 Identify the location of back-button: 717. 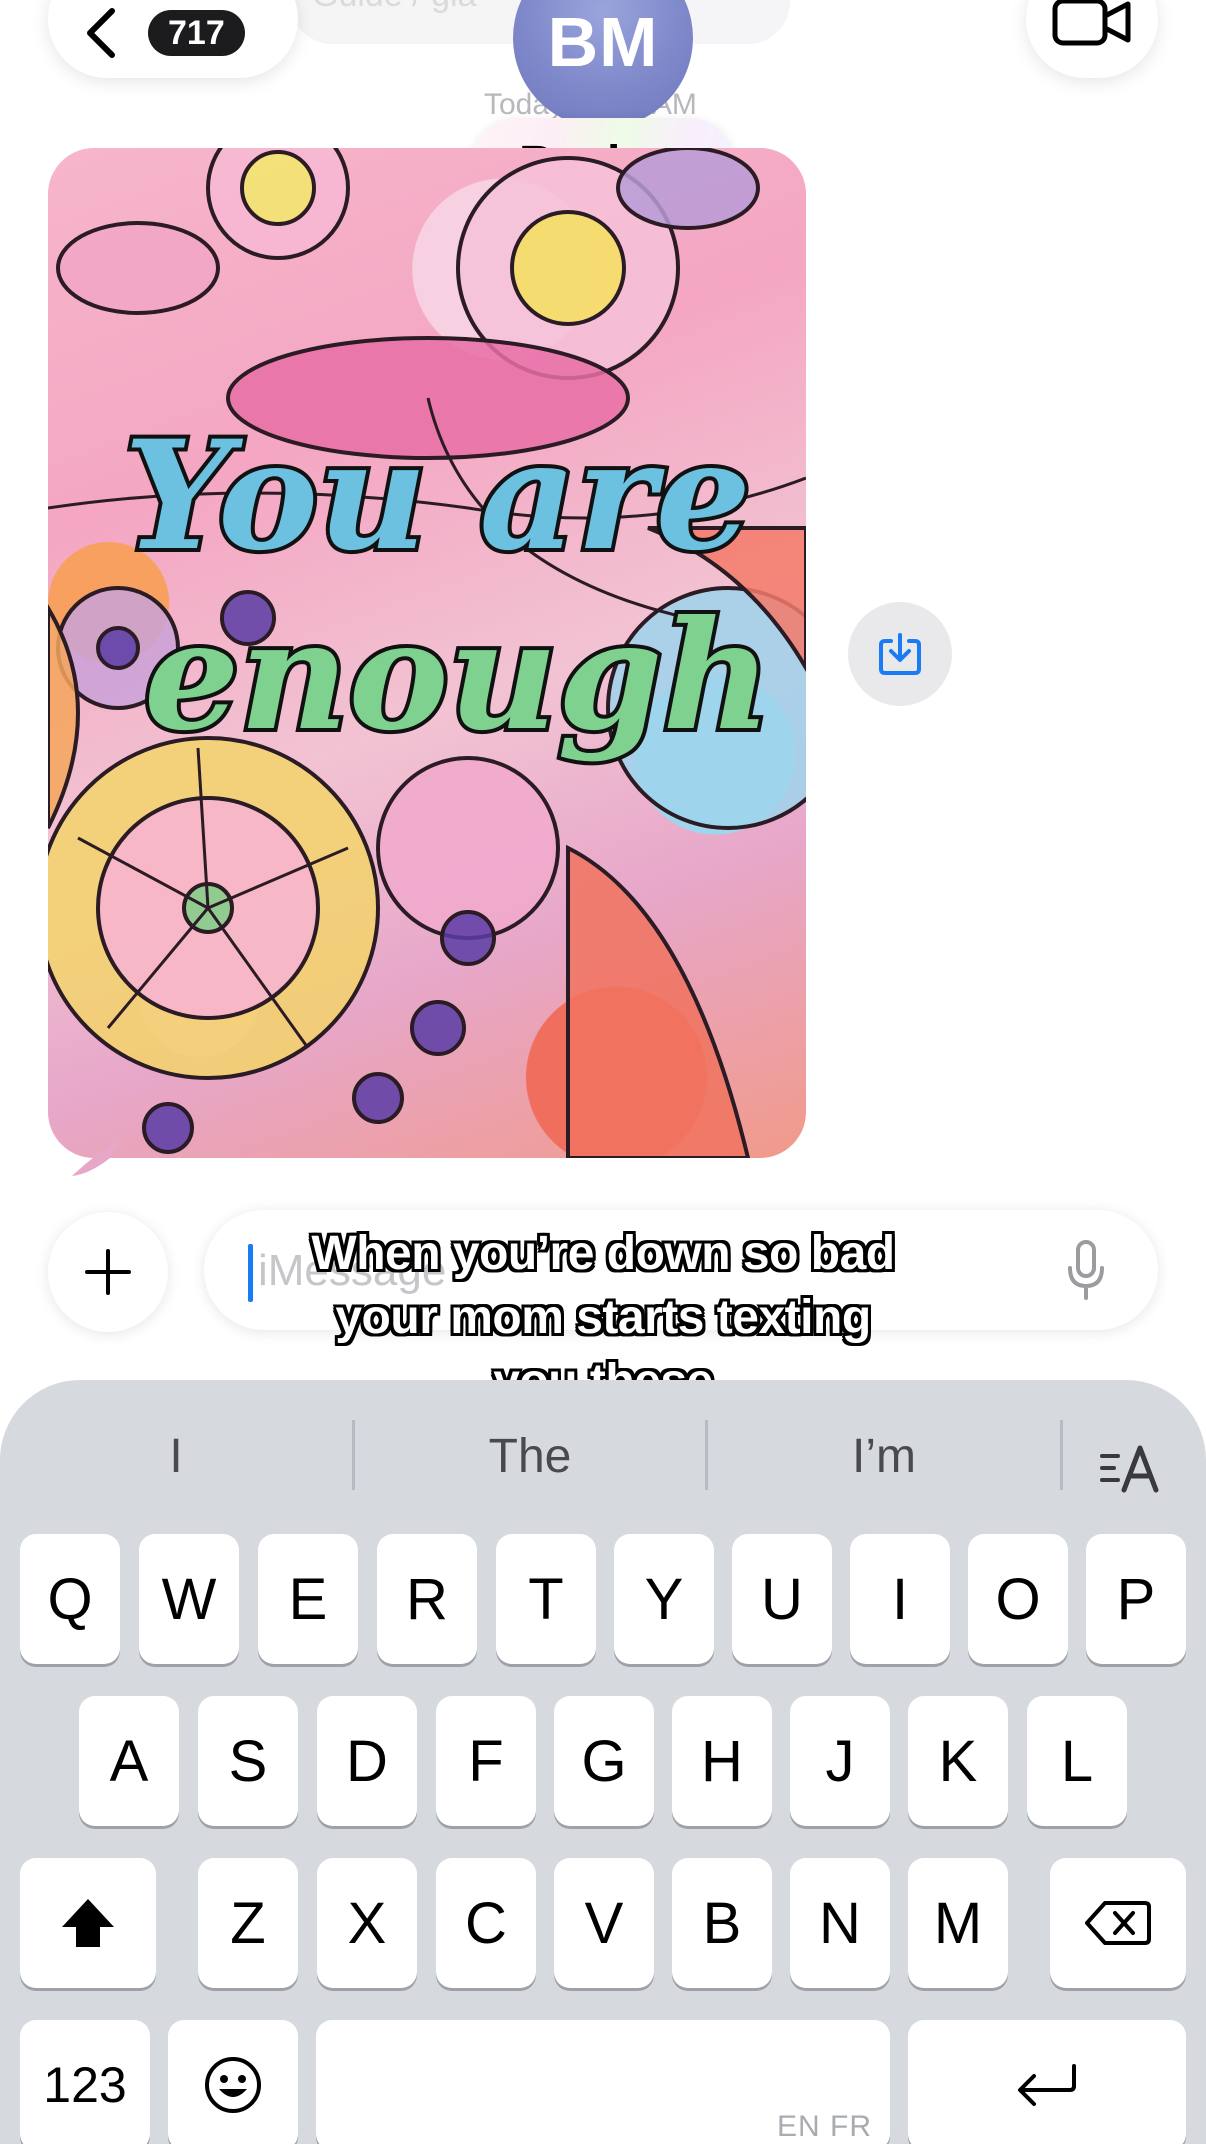
(173, 39).